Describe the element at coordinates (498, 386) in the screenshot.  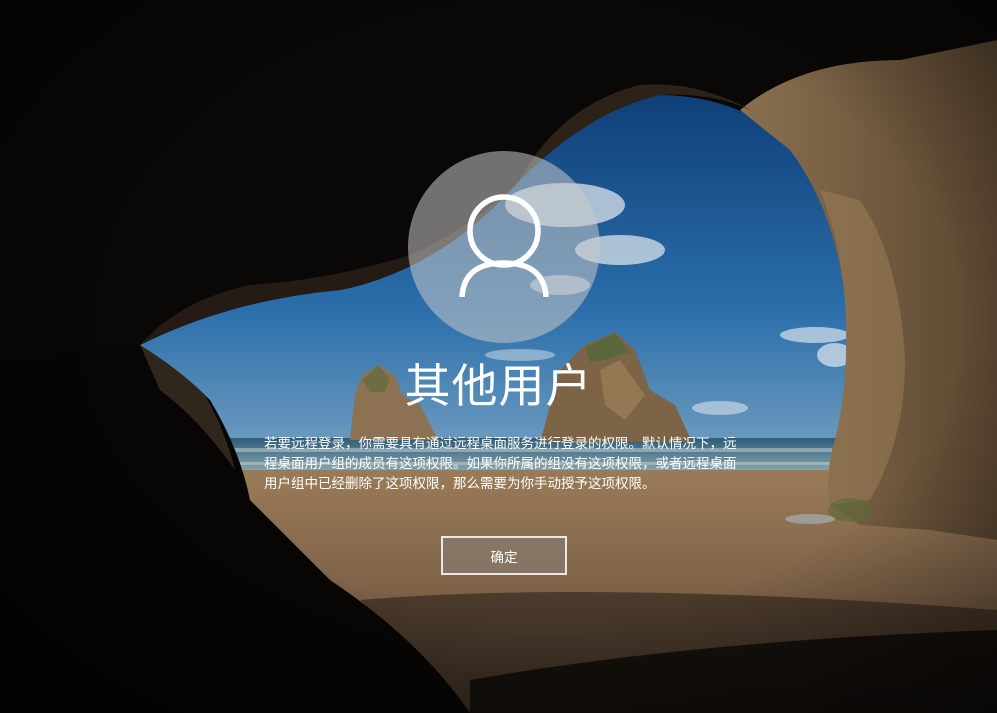
I see `username-label: 其他用户` at that location.